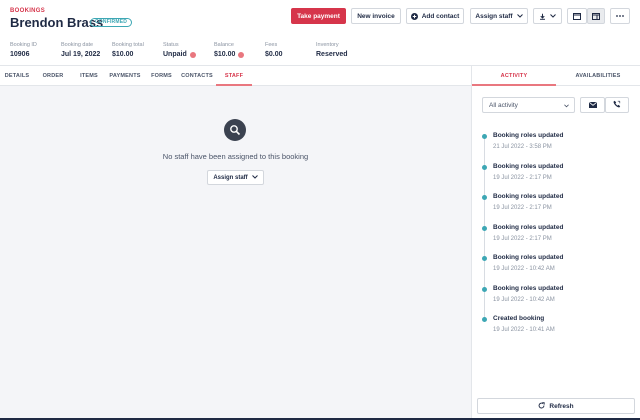 The height and width of the screenshot is (420, 640). I want to click on booking-date: Booking date Jul 19, 2022, so click(80, 50).